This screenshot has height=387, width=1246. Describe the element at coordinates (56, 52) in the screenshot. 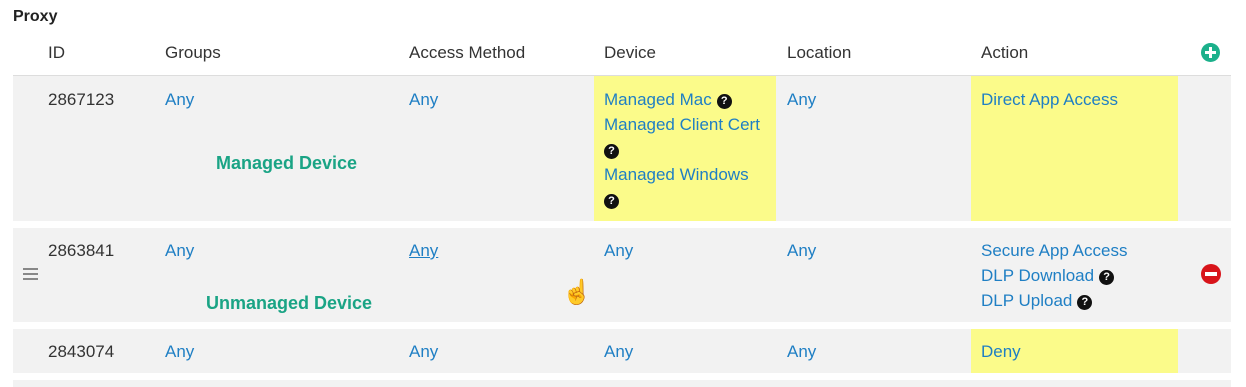

I see `header-id: ID` at that location.